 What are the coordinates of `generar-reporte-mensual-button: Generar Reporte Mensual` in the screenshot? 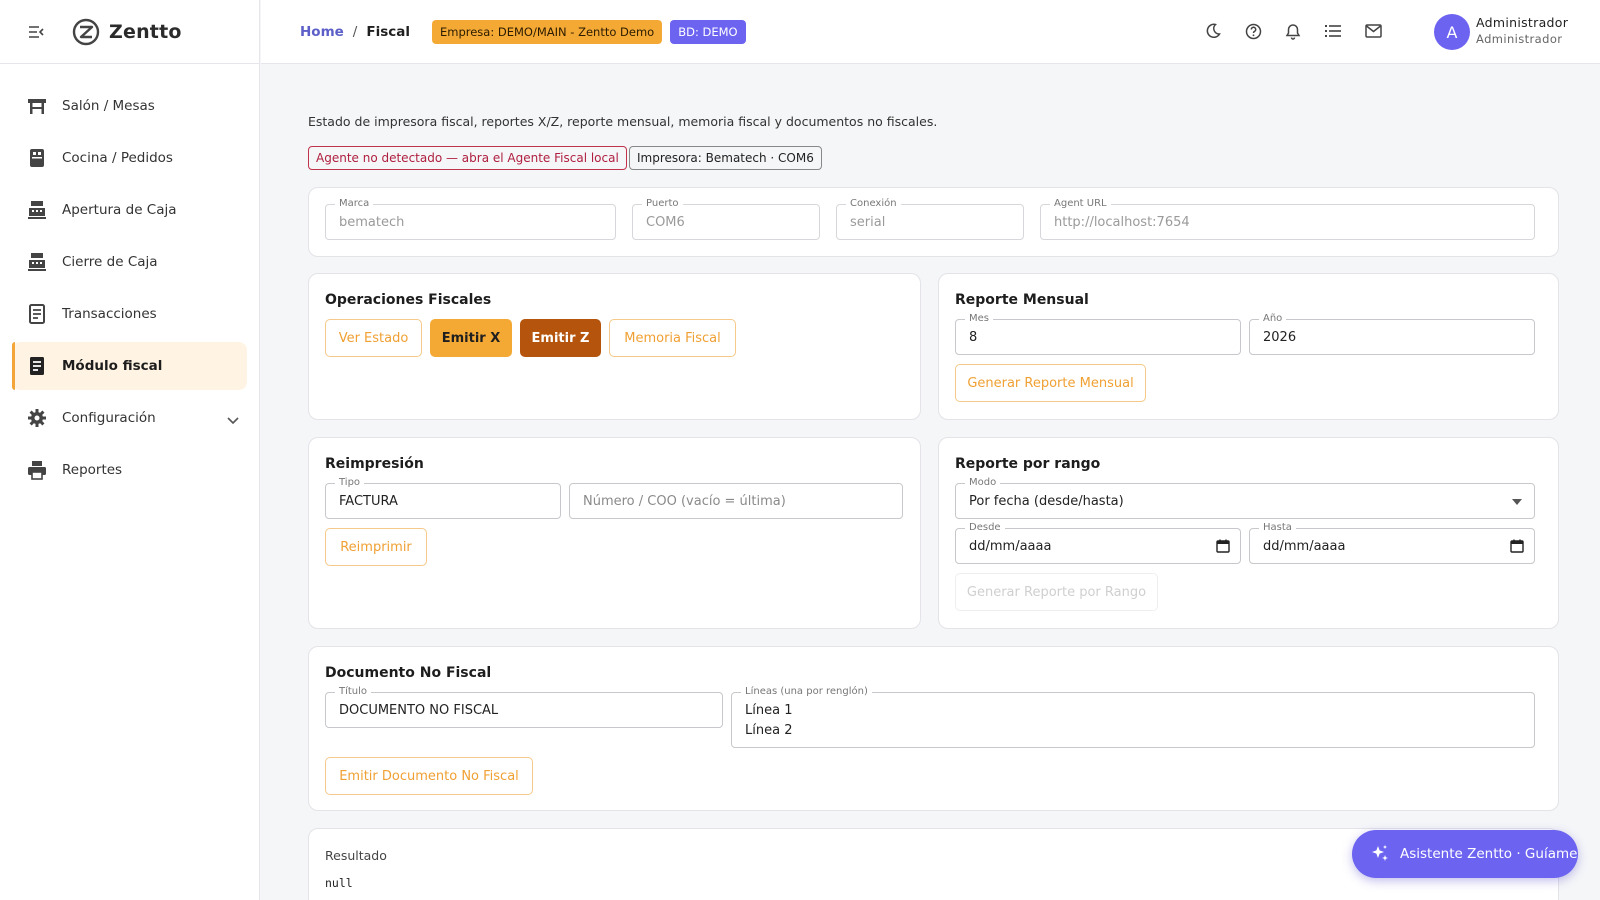 It's located at (1050, 383).